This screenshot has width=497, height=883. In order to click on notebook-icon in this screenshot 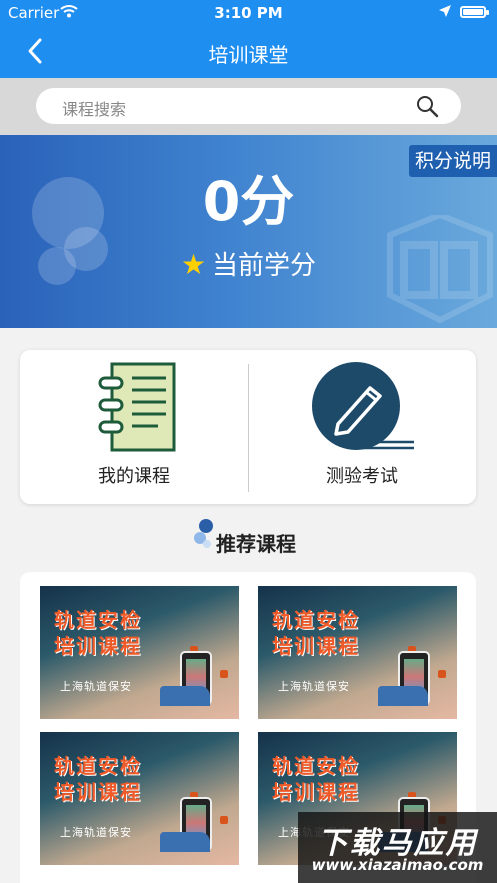, I will do `click(137, 407)`.